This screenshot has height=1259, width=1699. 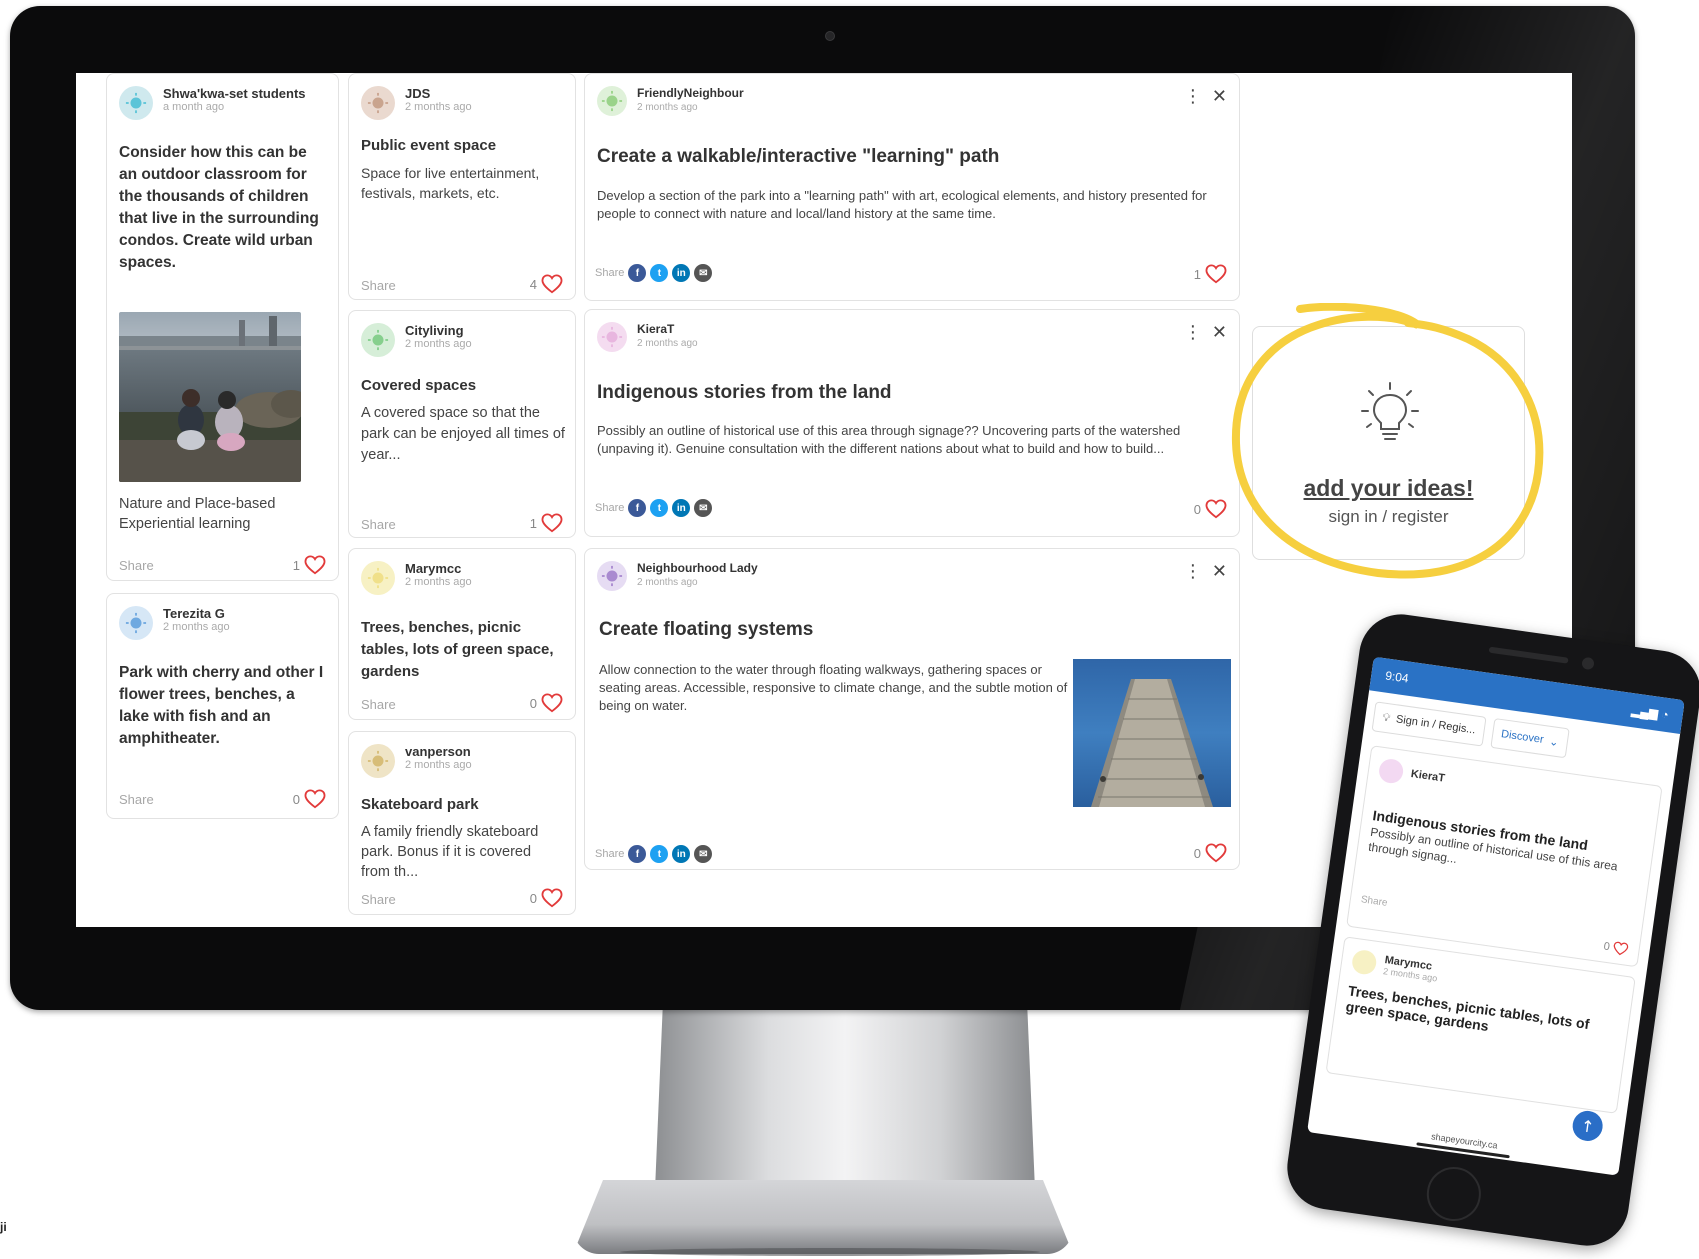 I want to click on add-ideas-link: add your ideas!, so click(x=1388, y=488).